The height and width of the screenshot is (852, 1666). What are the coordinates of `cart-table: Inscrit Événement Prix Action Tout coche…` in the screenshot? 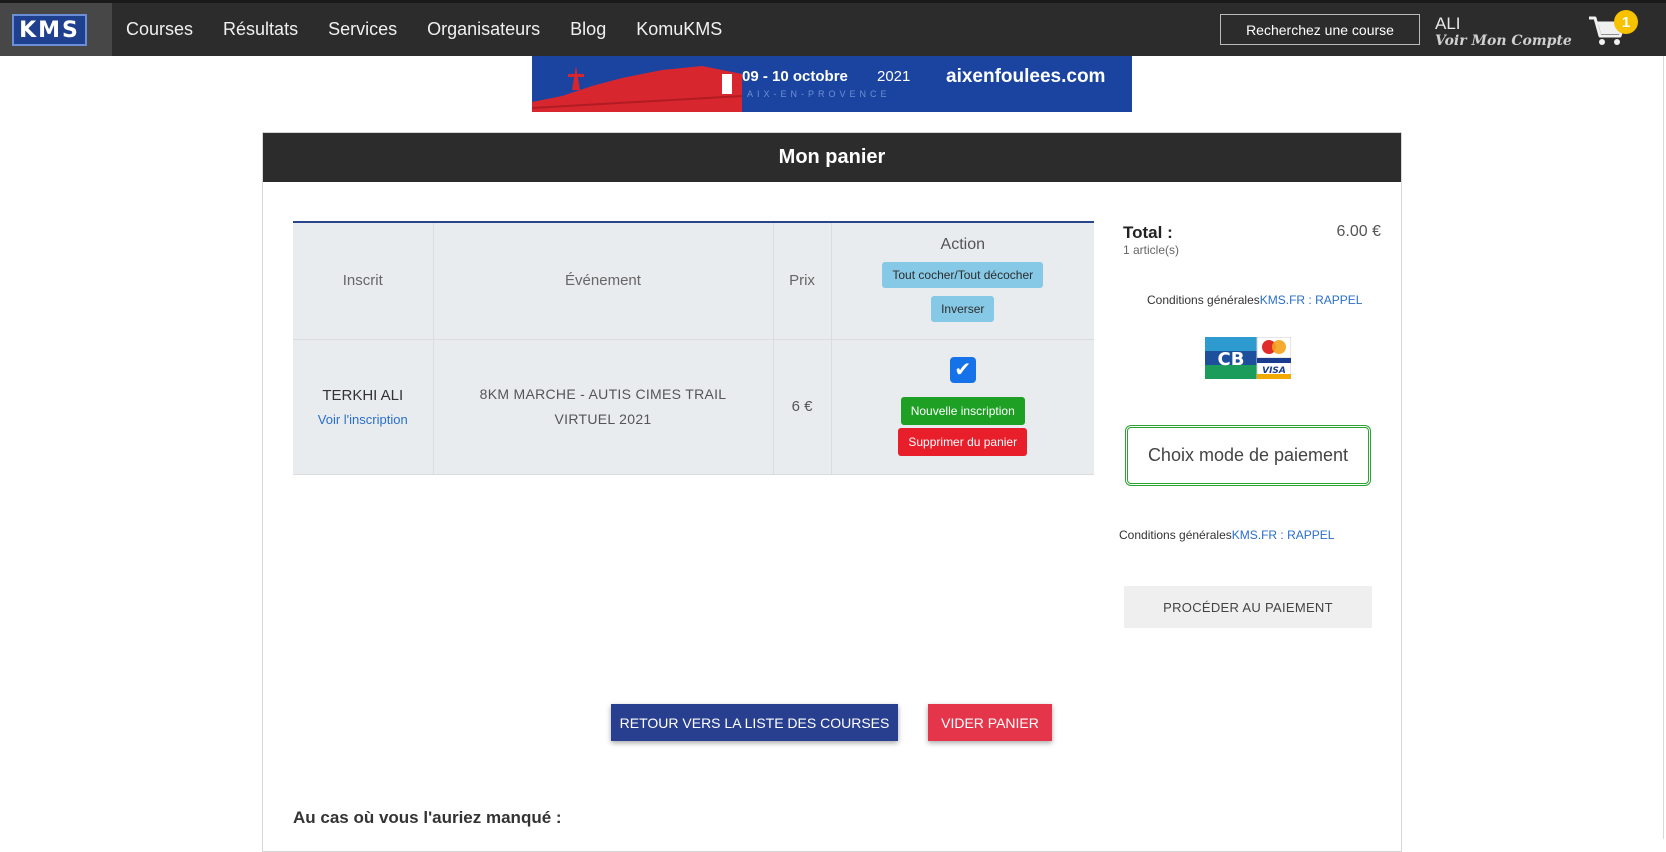 It's located at (693, 348).